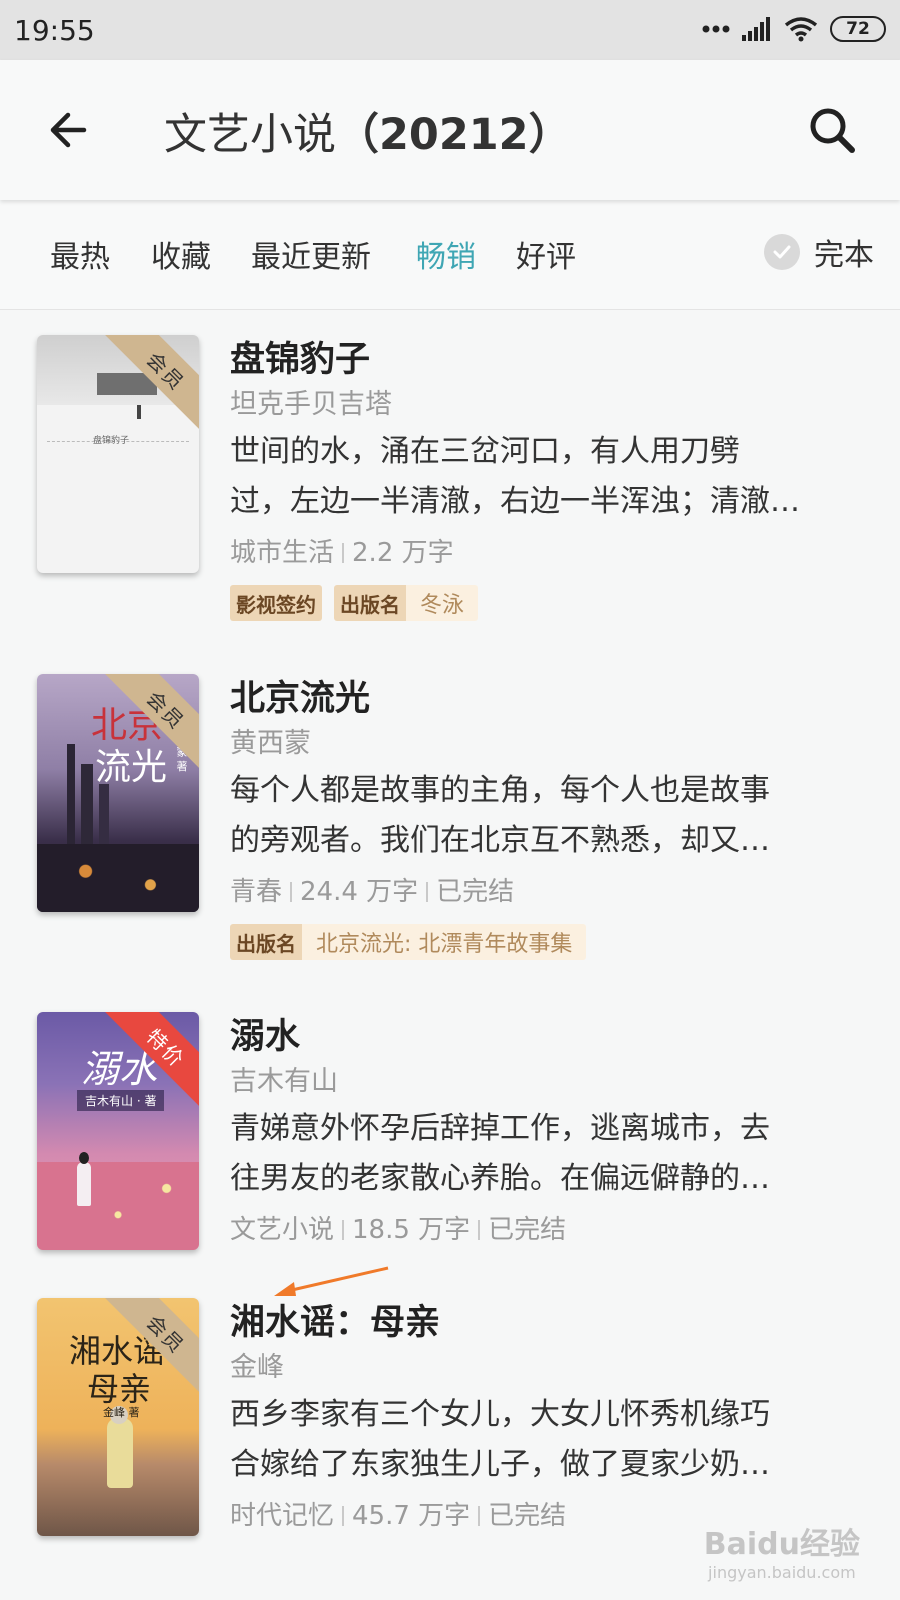  Describe the element at coordinates (118, 793) in the screenshot. I see `book-cover: 北京 流光 黄西蒙 著 会员` at that location.